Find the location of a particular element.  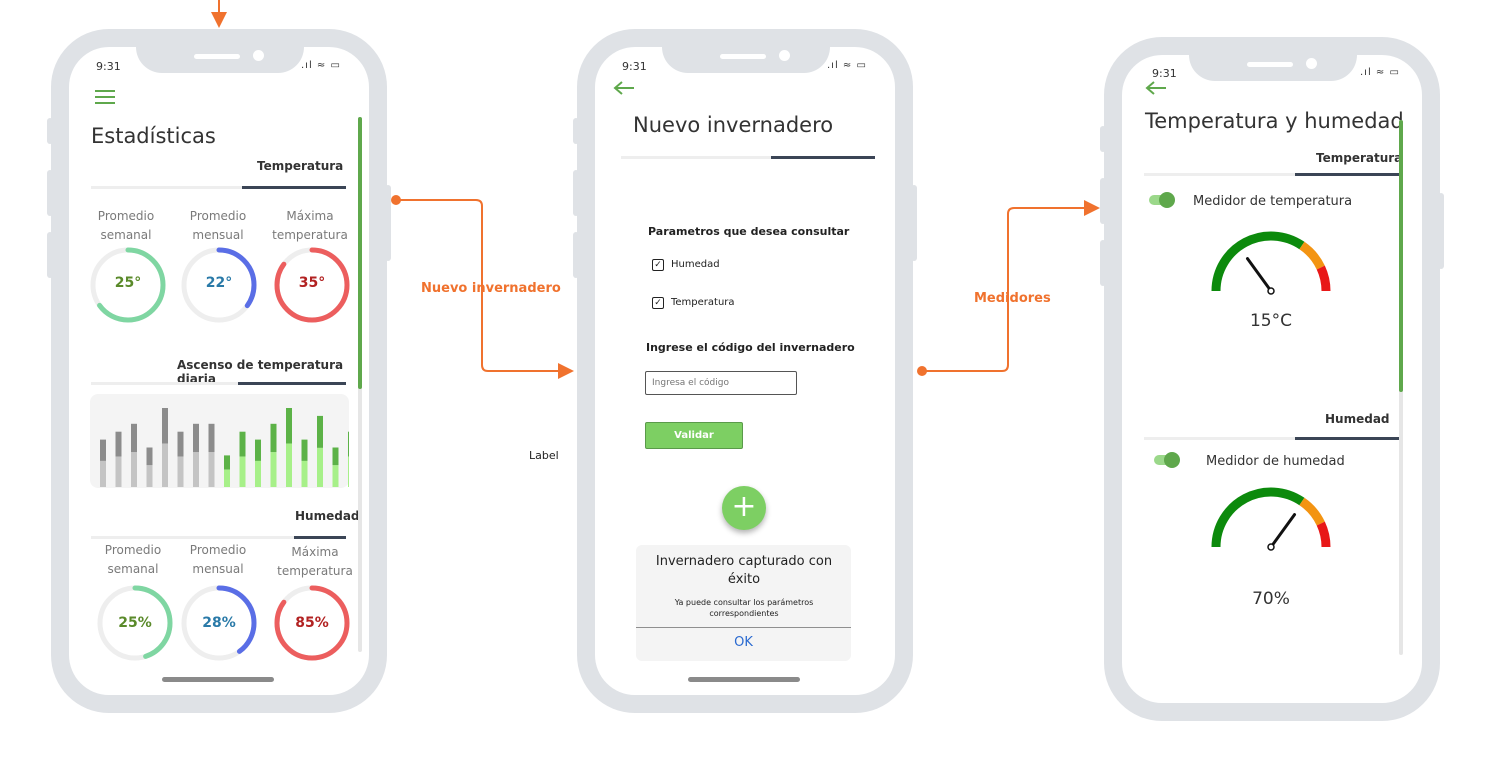

ring-value-semanal: 25° is located at coordinates (128, 283).